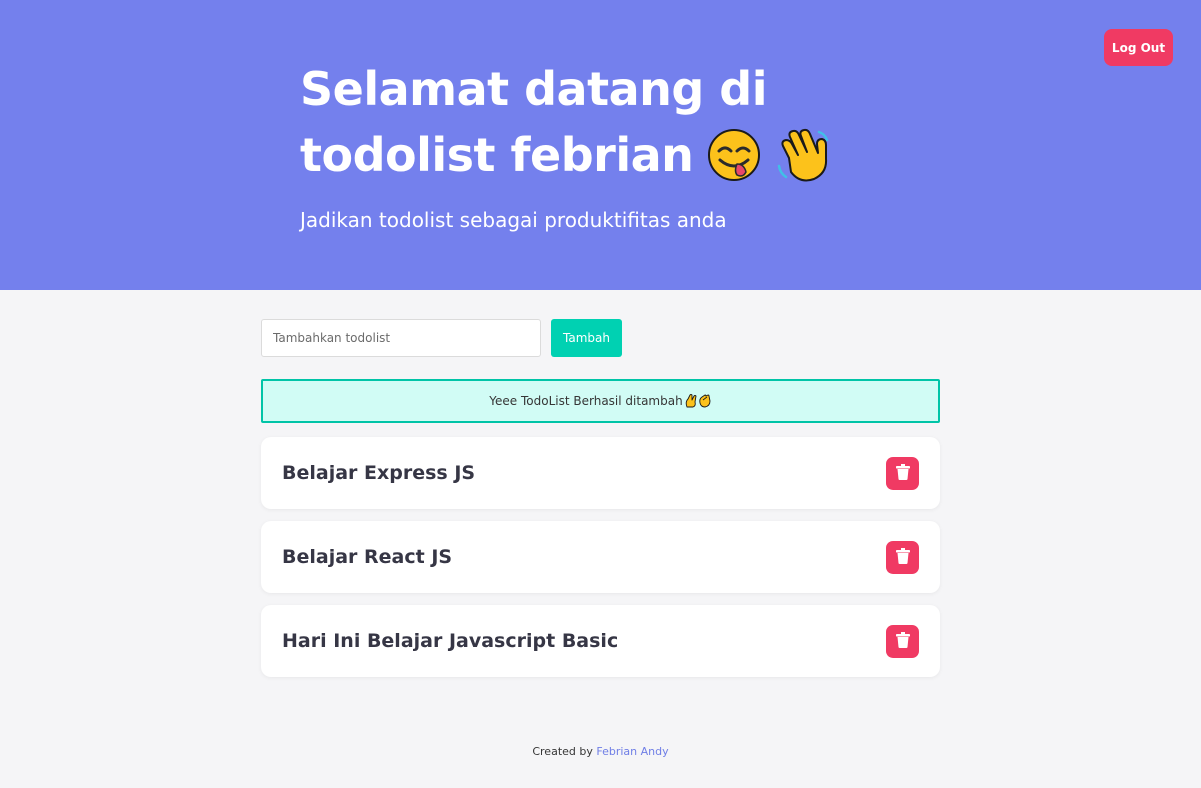 The image size is (1201, 788). Describe the element at coordinates (379, 473) in the screenshot. I see `todo-title: Belajar Express JS` at that location.